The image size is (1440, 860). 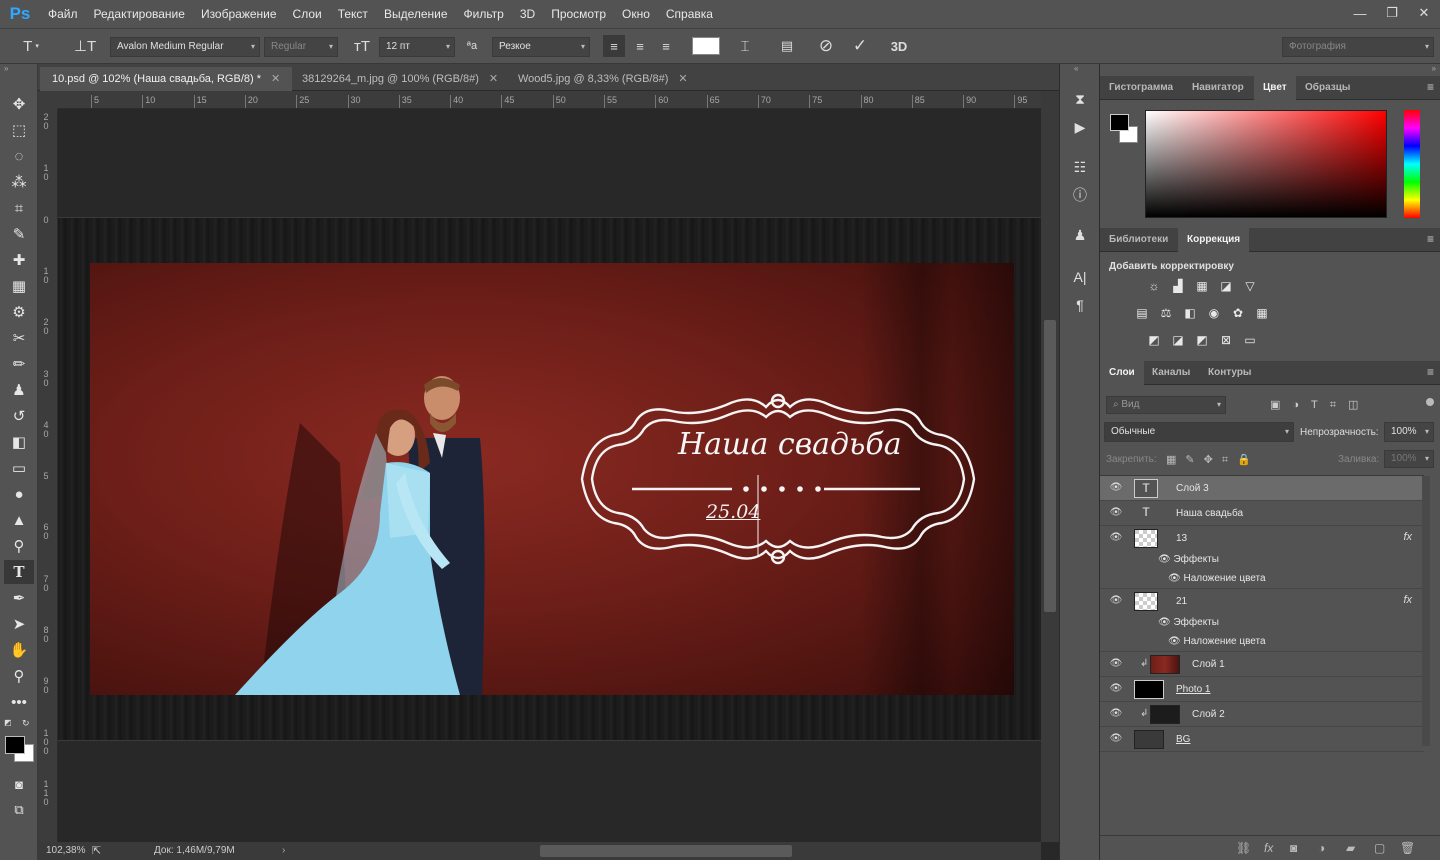 I want to click on tab-libraries: Библиотеки, so click(x=1138, y=240).